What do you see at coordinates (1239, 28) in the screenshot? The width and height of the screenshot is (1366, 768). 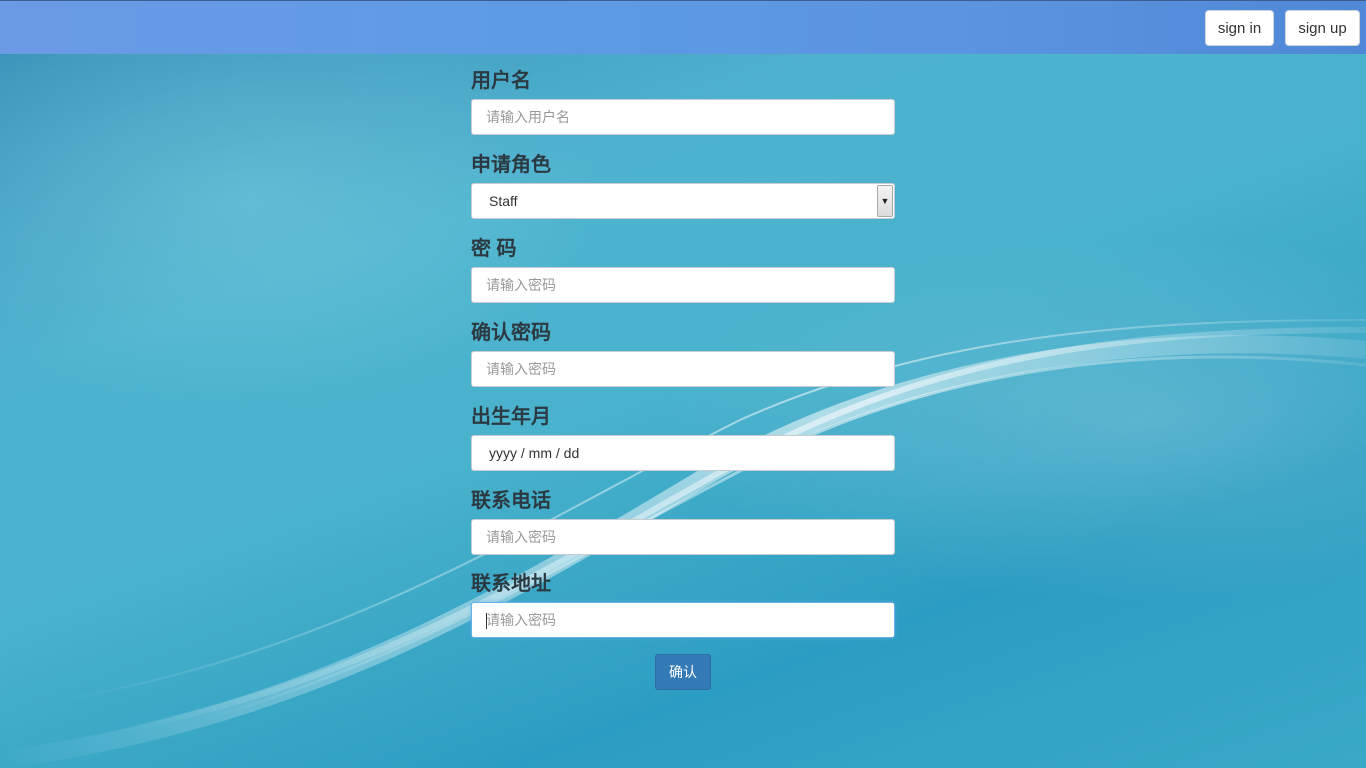 I see `sign-in-button: sign in` at bounding box center [1239, 28].